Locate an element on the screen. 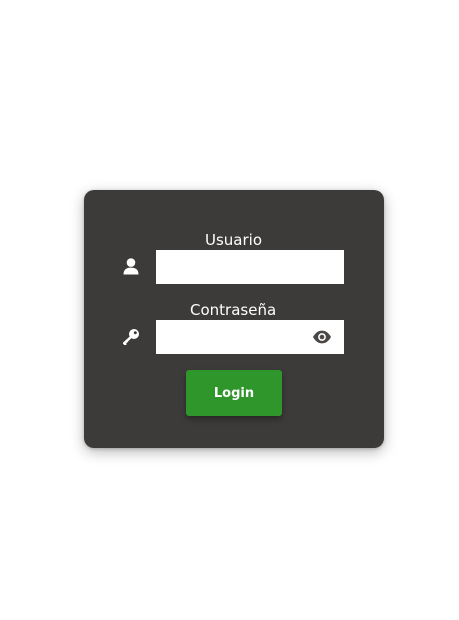 The image size is (459, 620). username-label: Usuario is located at coordinates (234, 240).